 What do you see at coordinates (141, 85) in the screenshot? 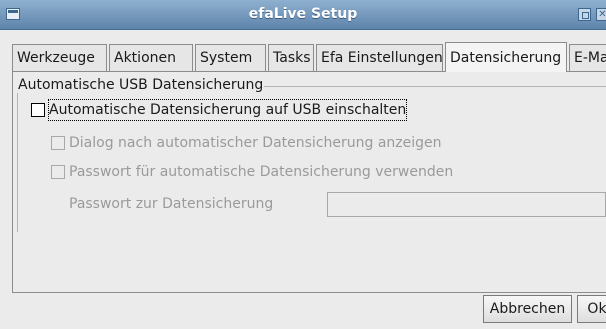
I see `group-title-usb-backup: Automatische USB Datensicherung` at bounding box center [141, 85].